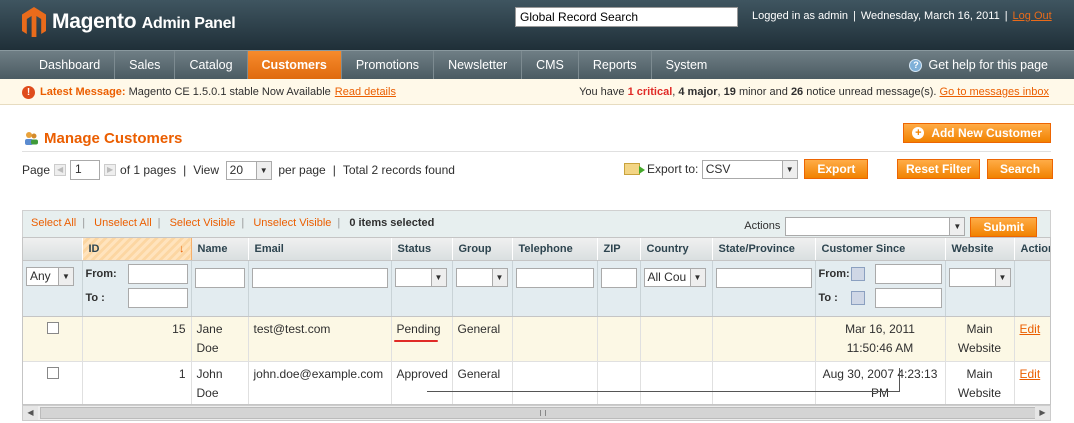 The image size is (1074, 423). I want to click on cell-customer-since: Aug 30, 2007 4:23:13 PM, so click(880, 382).